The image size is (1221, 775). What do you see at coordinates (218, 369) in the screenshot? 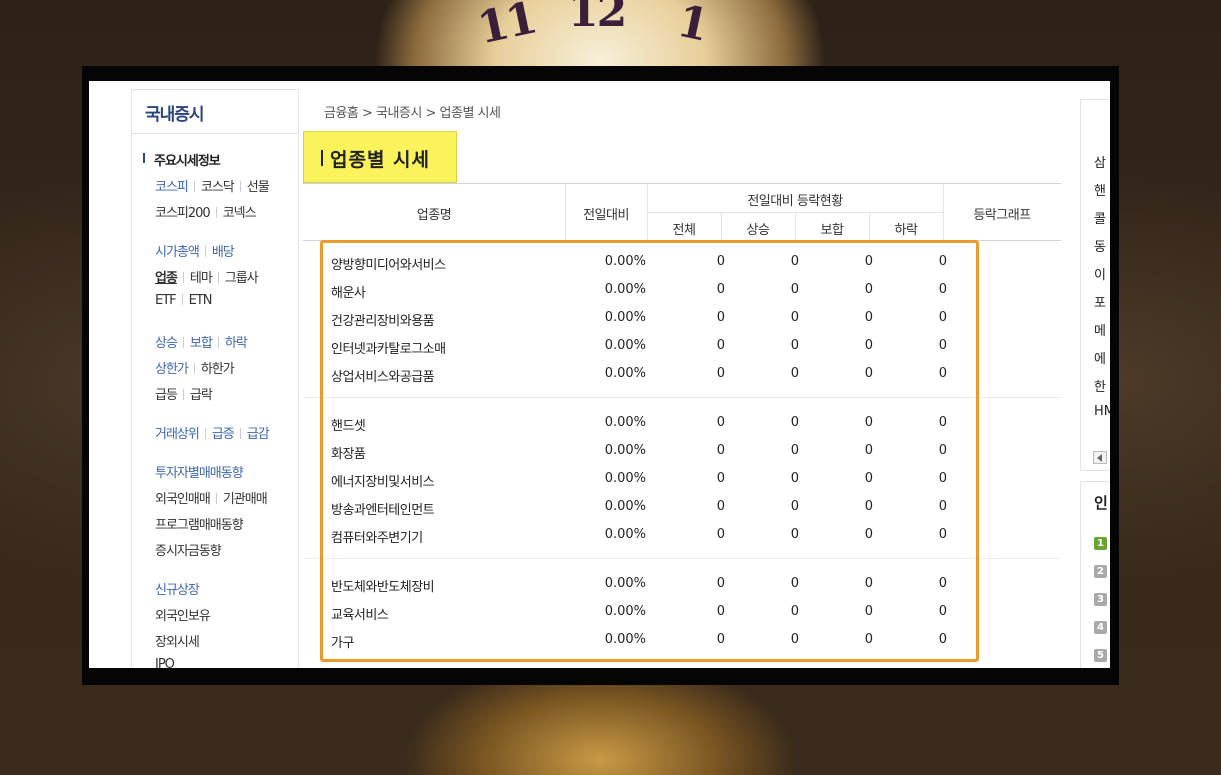
I see `sidebar-link: 하한가` at bounding box center [218, 369].